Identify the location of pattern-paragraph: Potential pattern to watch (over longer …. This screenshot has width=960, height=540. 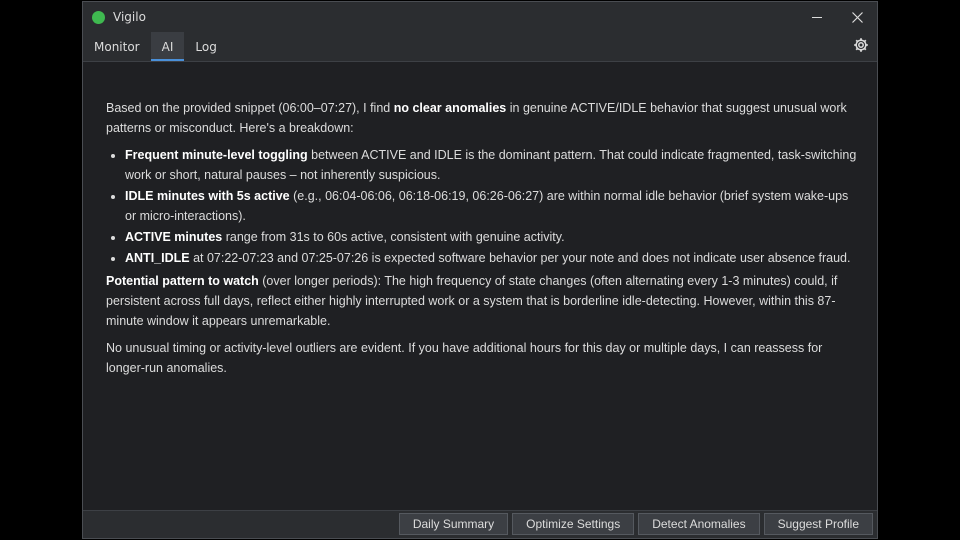
(481, 301).